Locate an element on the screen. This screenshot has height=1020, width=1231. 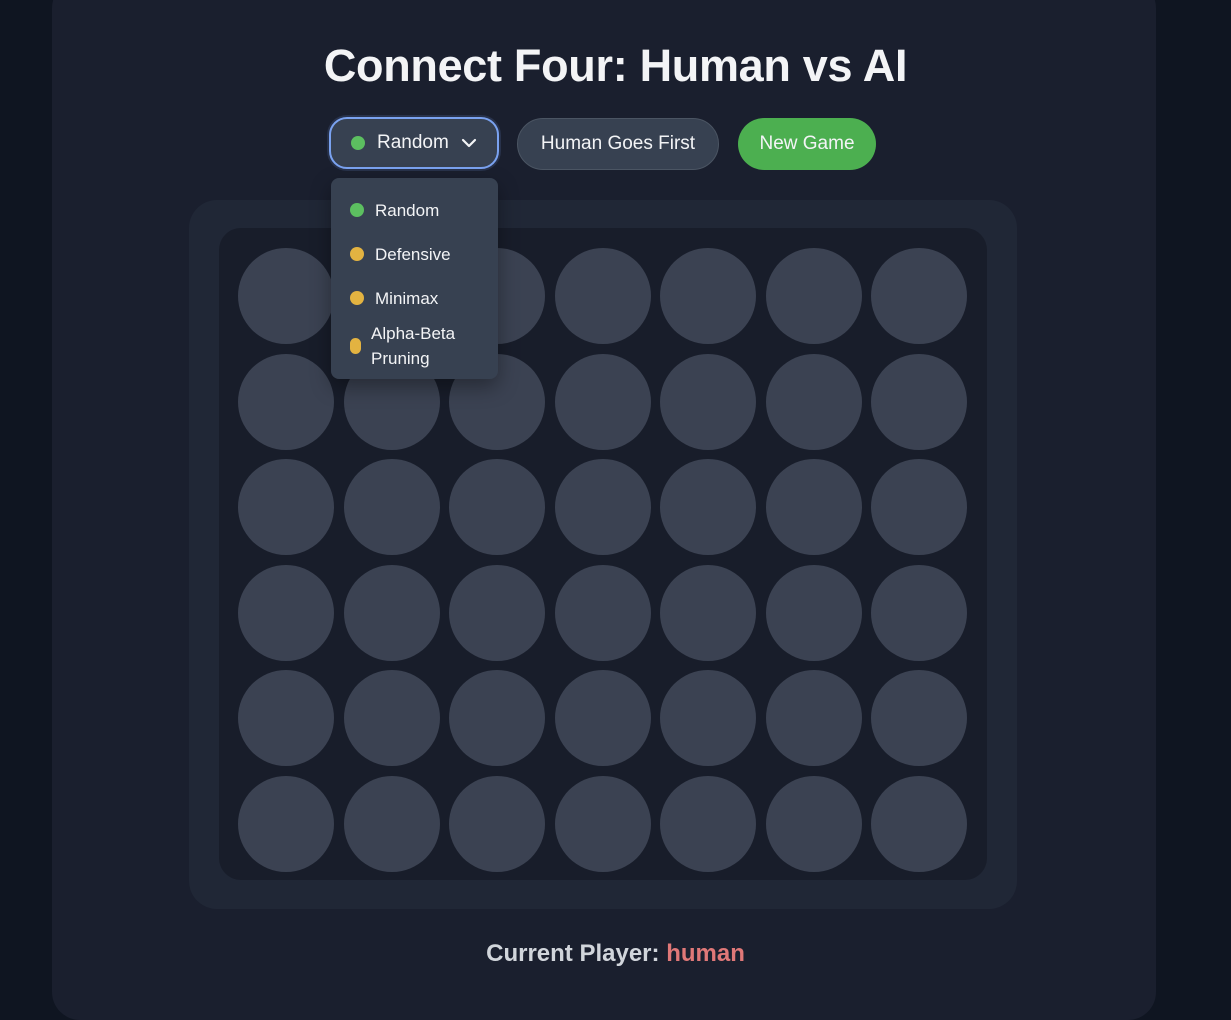
current-player-status: Current Player: human is located at coordinates (615, 954).